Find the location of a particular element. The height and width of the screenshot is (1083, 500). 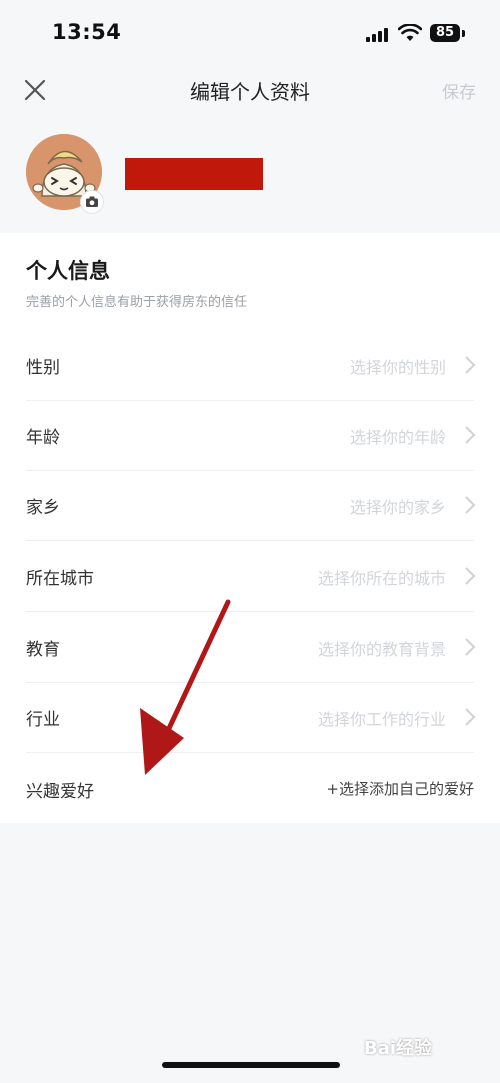

battery-indicator: 85 is located at coordinates (445, 33).